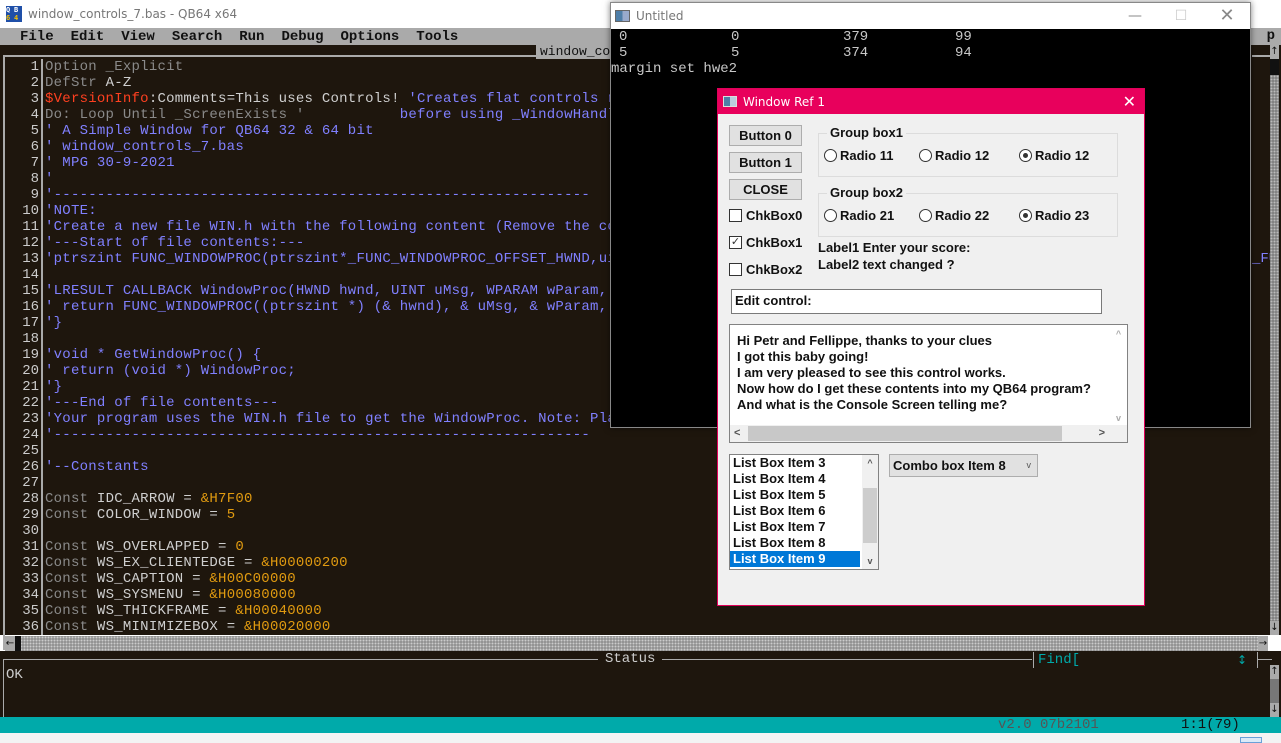 Image resolution: width=1281 pixels, height=743 pixels. Describe the element at coordinates (278, 611) in the screenshot. I see `code-token: &H00040000` at that location.